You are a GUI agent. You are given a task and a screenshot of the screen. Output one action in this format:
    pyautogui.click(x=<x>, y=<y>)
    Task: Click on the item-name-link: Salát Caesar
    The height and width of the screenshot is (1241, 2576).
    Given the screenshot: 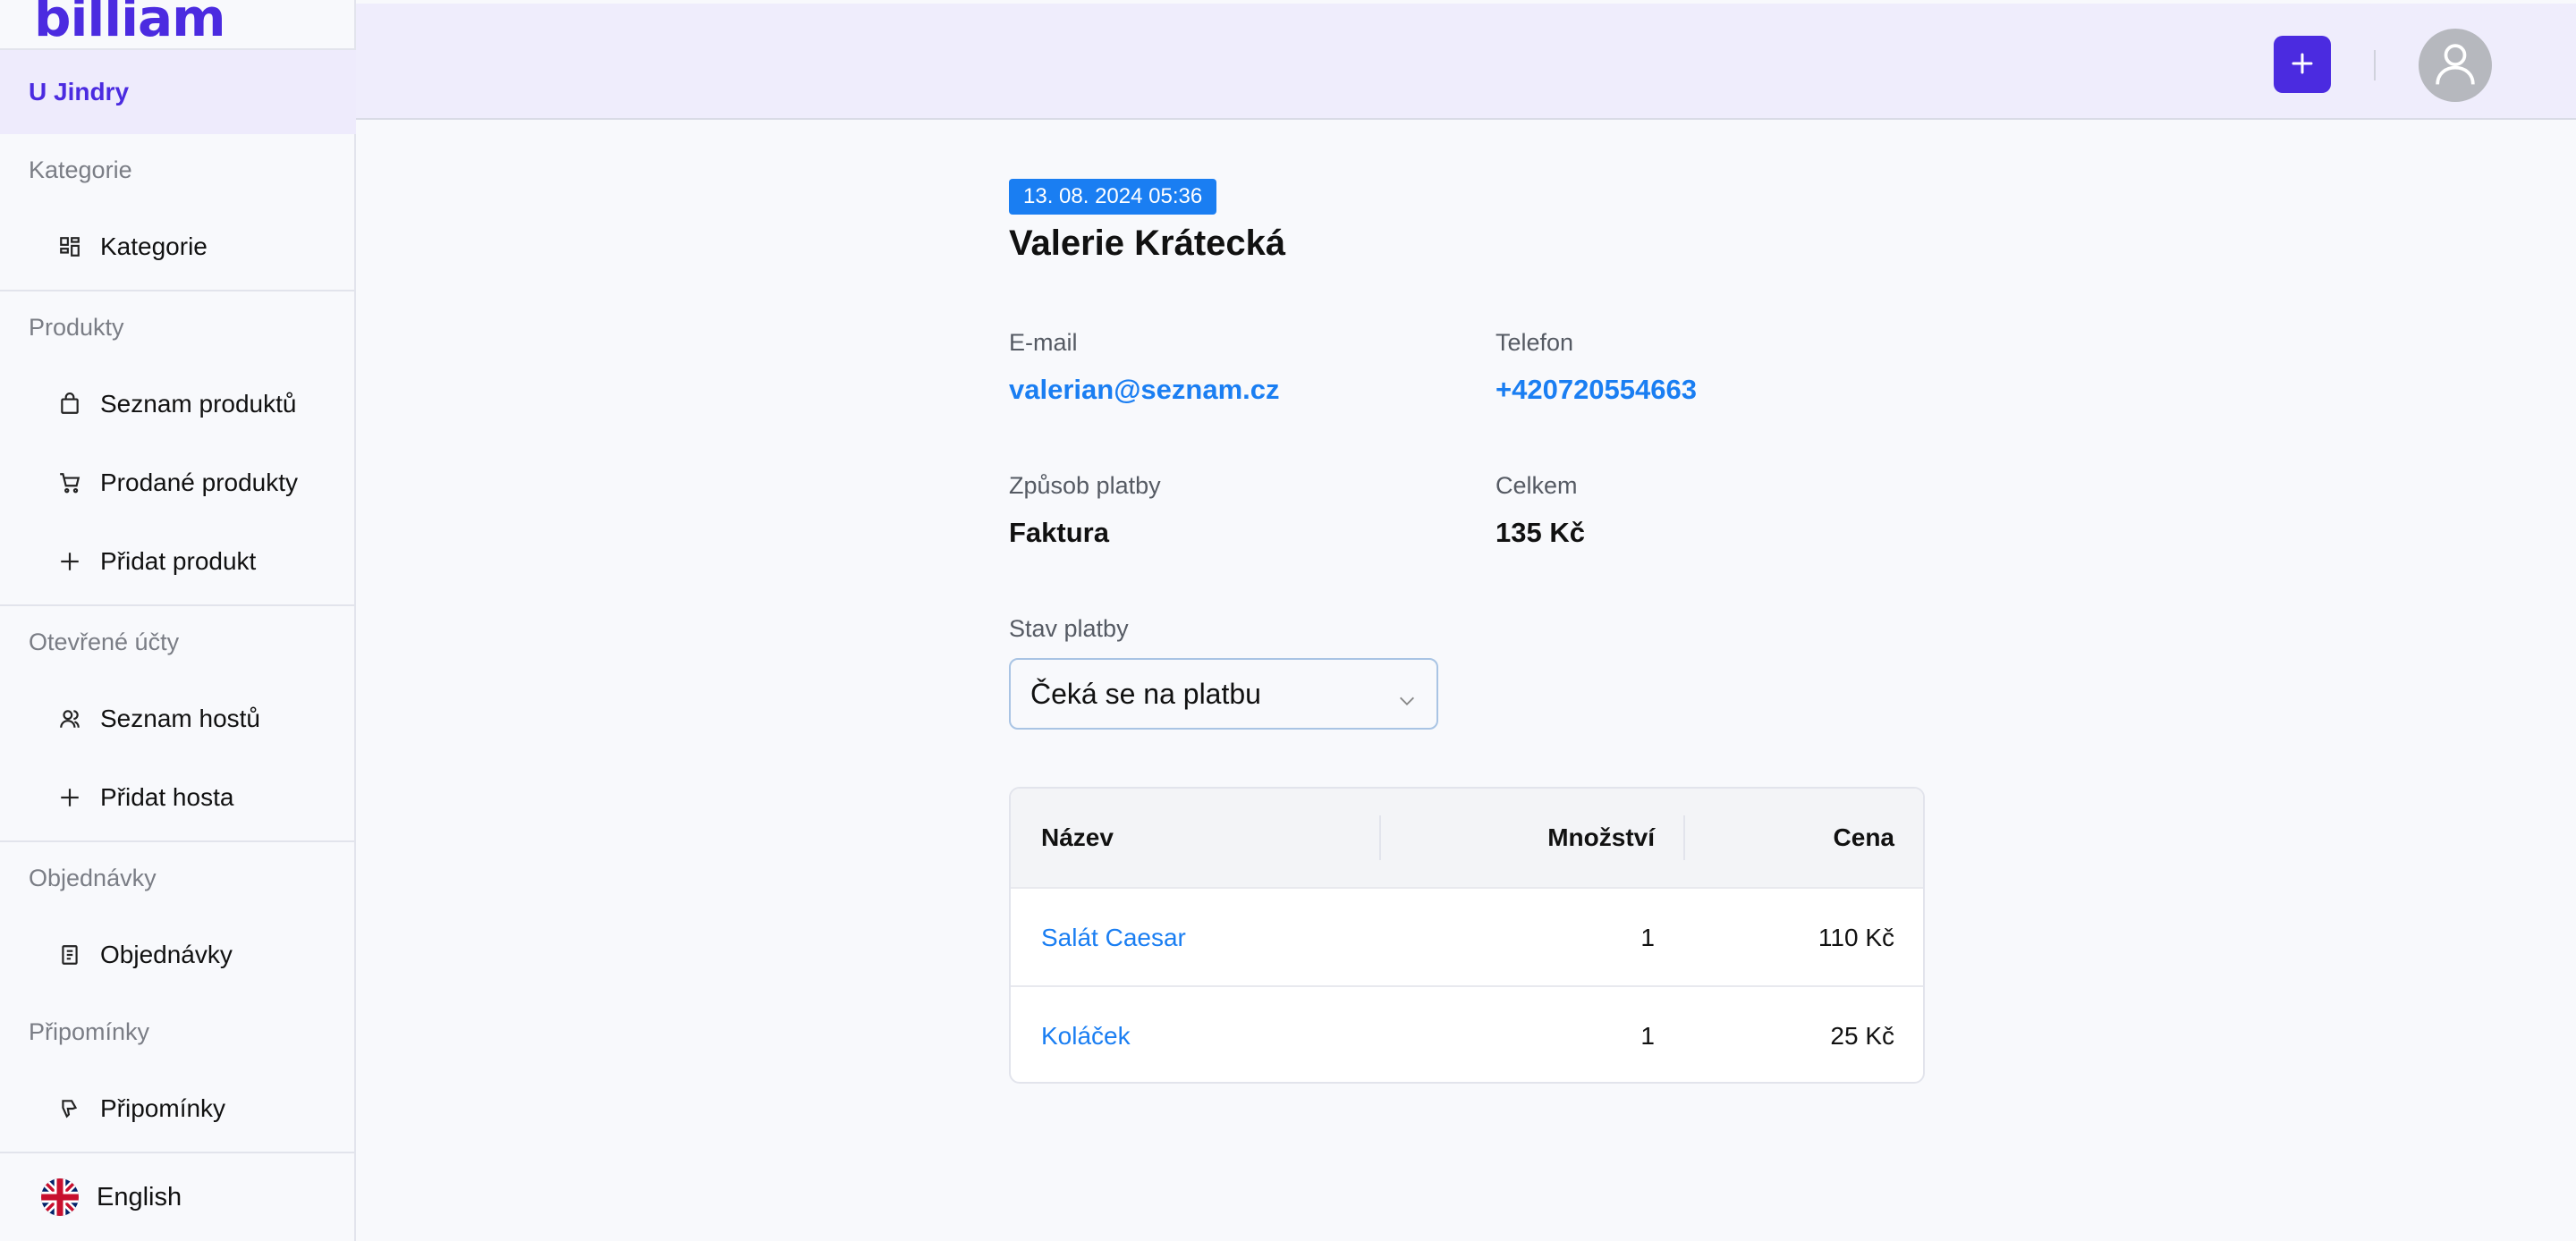 What is the action you would take?
    pyautogui.click(x=1113, y=938)
    